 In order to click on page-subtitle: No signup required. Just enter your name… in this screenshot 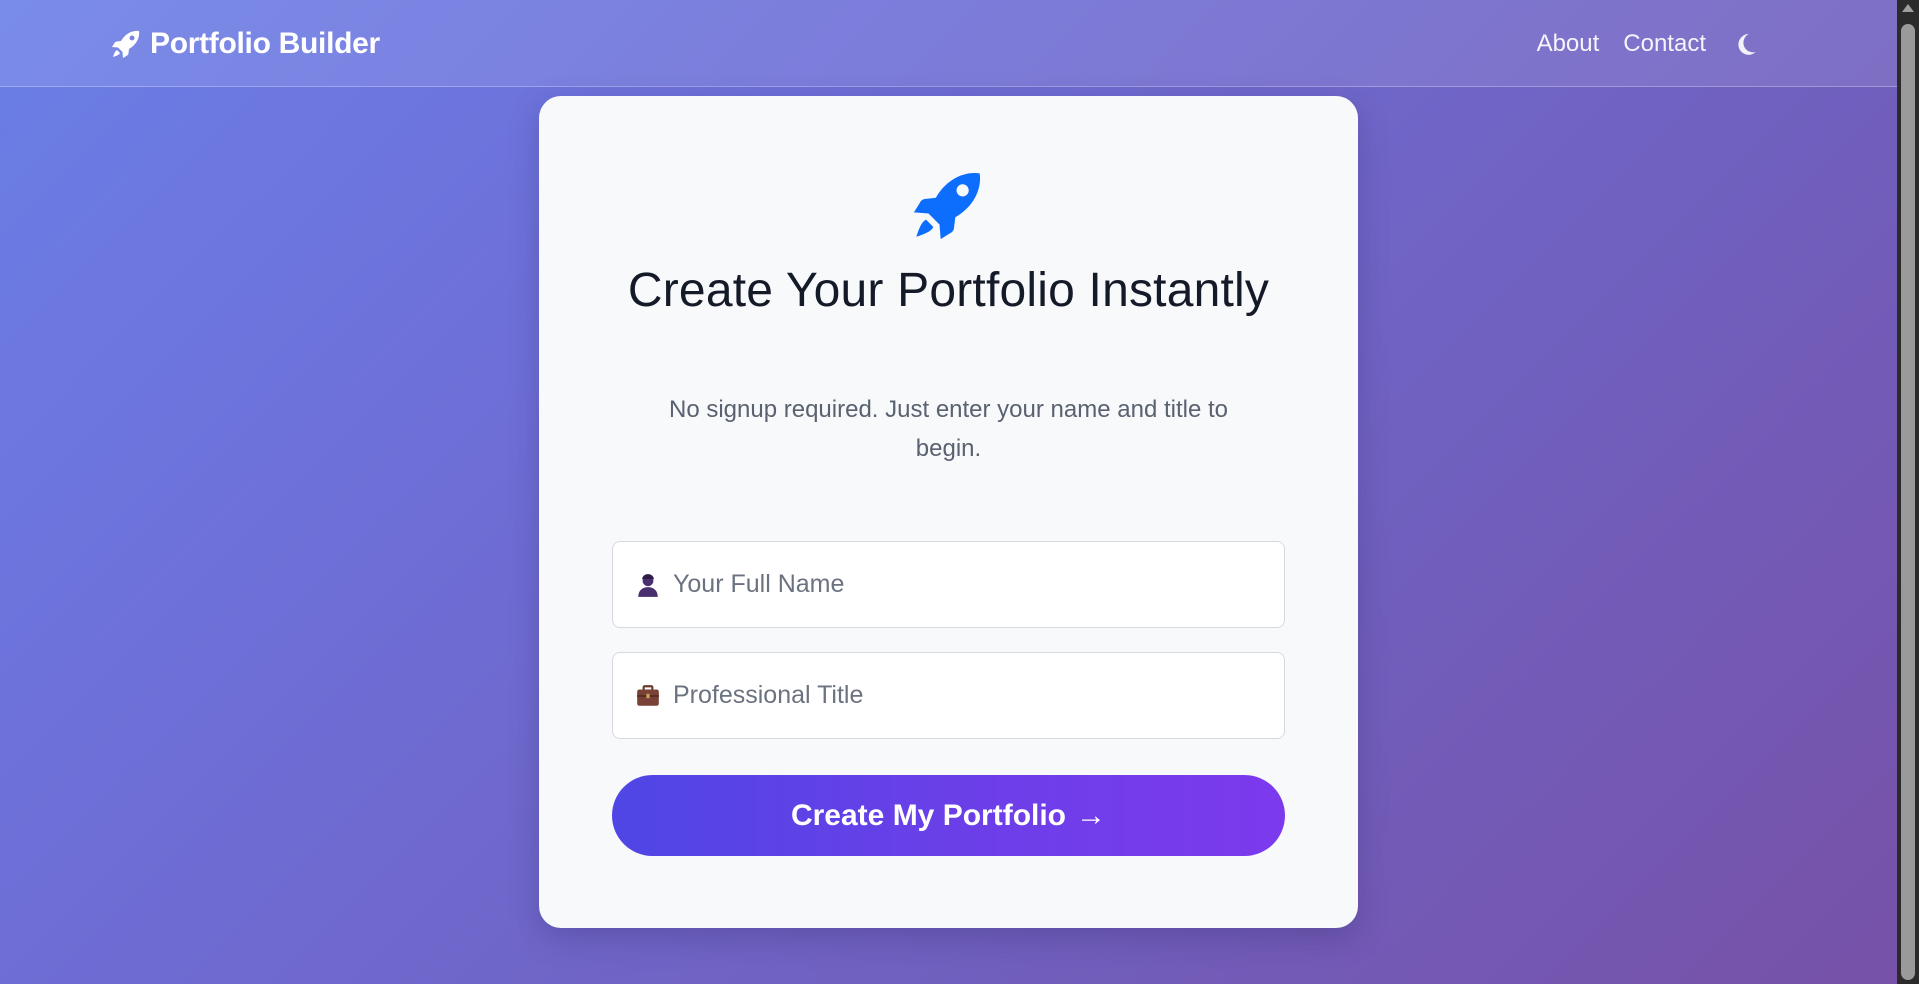, I will do `click(948, 429)`.